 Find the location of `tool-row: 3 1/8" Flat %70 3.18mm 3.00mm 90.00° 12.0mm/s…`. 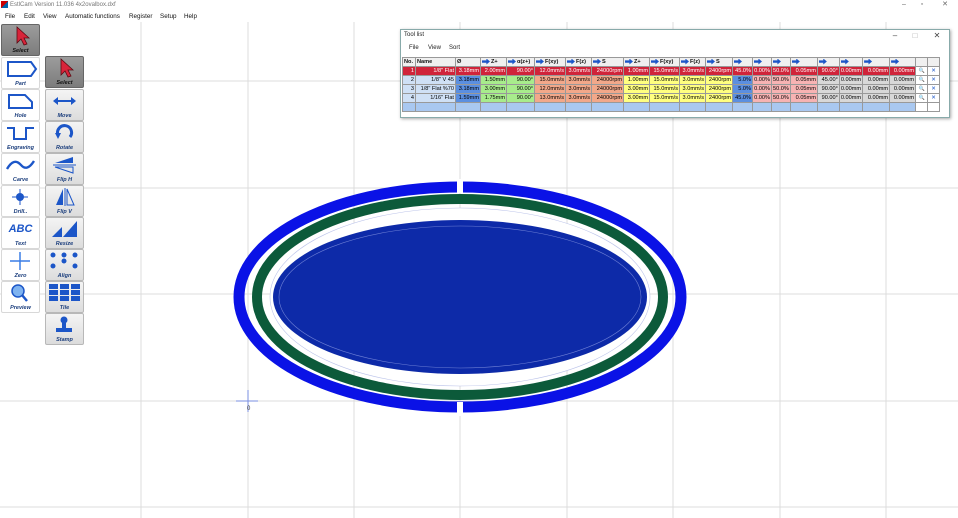

tool-row: 3 1/8" Flat %70 3.18mm 3.00mm 90.00° 12.0mm/s… is located at coordinates (671, 89).